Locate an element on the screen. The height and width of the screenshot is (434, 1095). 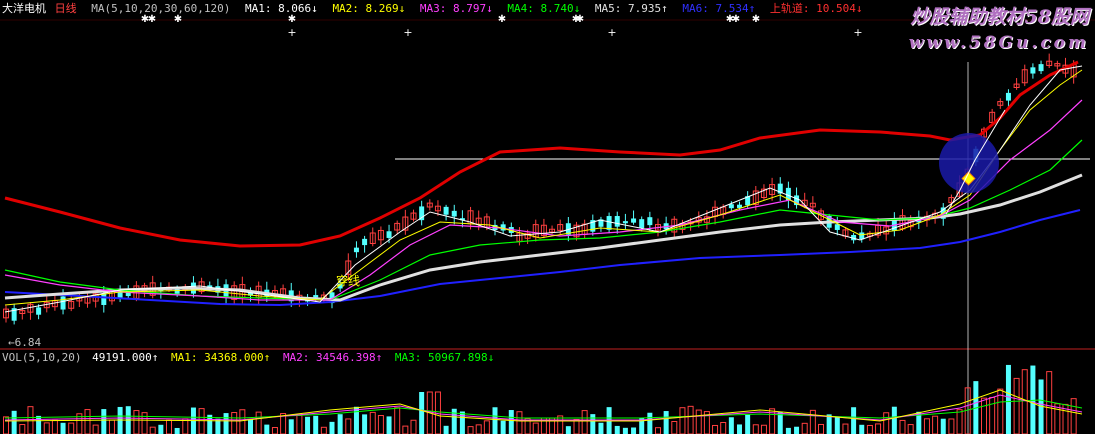
vol-value: 49191.000↑ is located at coordinates (125, 357).